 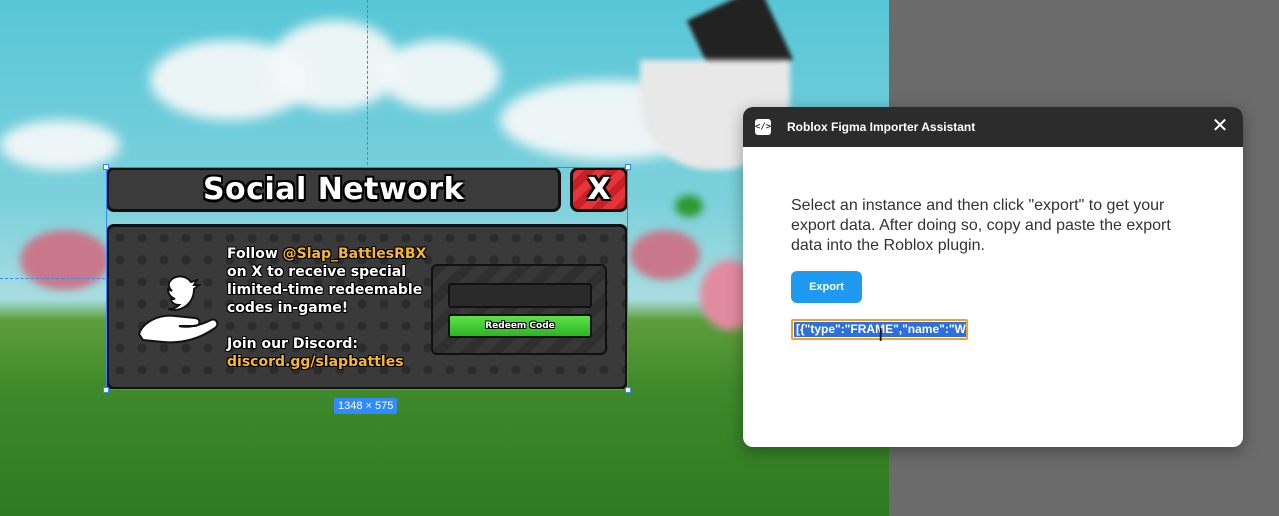 What do you see at coordinates (520, 295) in the screenshot?
I see `code-input` at bounding box center [520, 295].